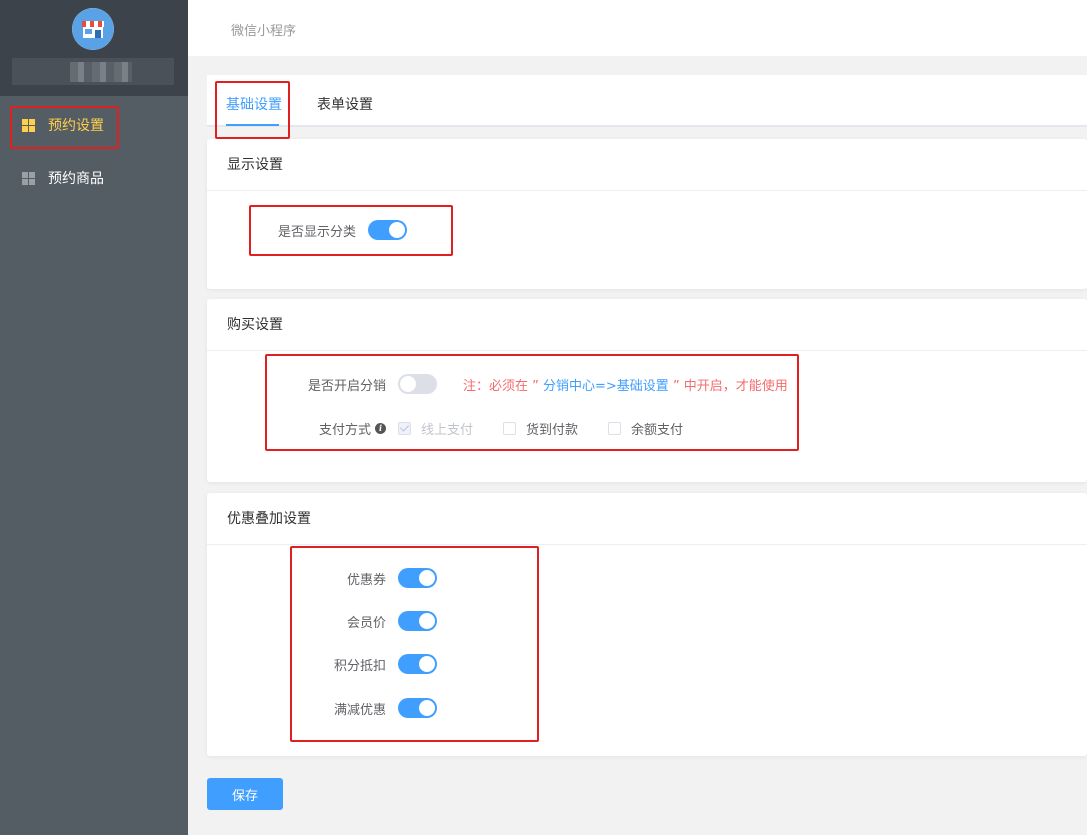 This screenshot has width=1087, height=835. I want to click on balance-pay-checkbox, so click(615, 428).